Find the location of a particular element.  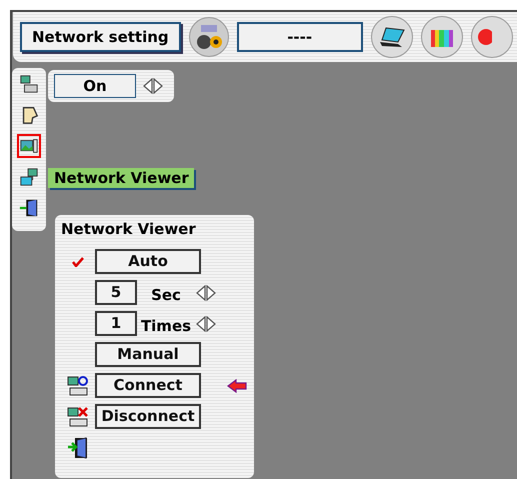

unit-label: Sec is located at coordinates (166, 295).